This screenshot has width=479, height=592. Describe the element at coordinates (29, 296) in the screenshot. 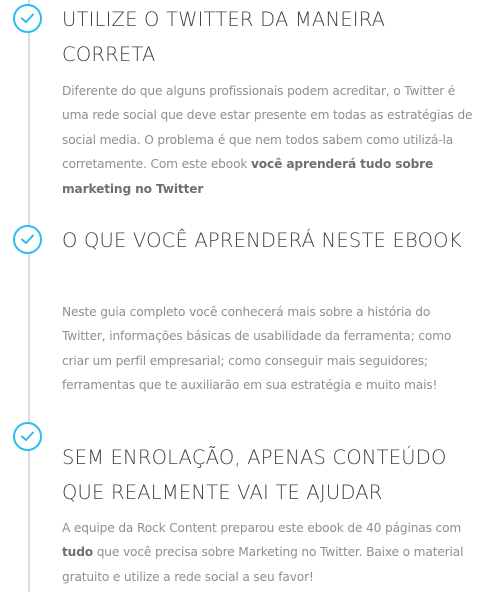

I see `timeline-line` at that location.